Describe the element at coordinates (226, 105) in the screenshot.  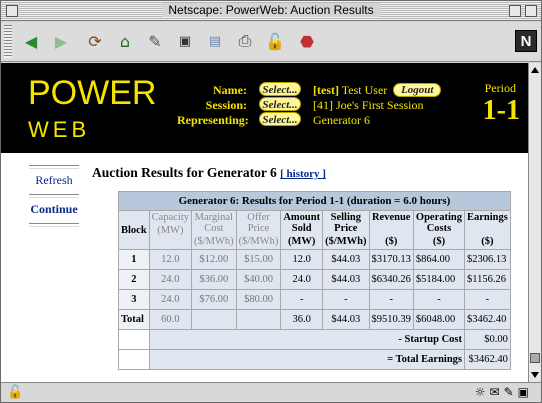
I see `session-label: Session:` at that location.